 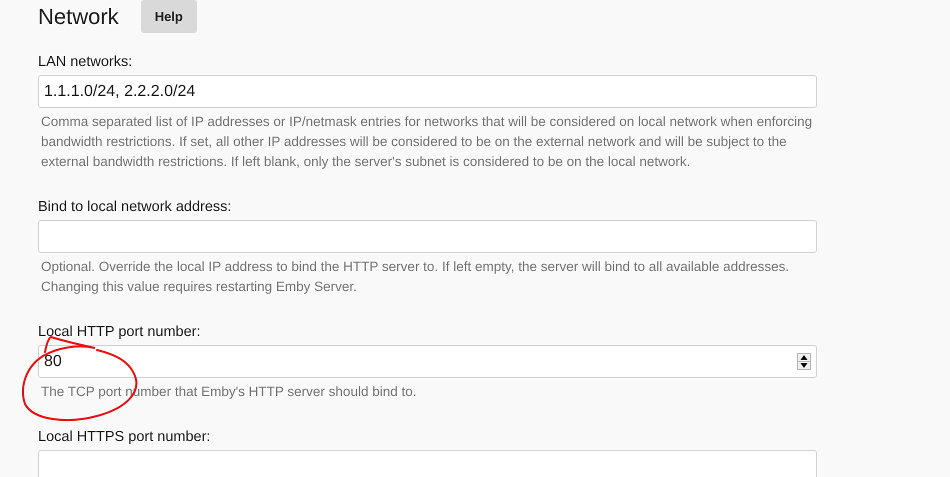 What do you see at coordinates (120, 92) in the screenshot?
I see `input-value: 1.1.1.0/24, 2.2.2.0/24` at bounding box center [120, 92].